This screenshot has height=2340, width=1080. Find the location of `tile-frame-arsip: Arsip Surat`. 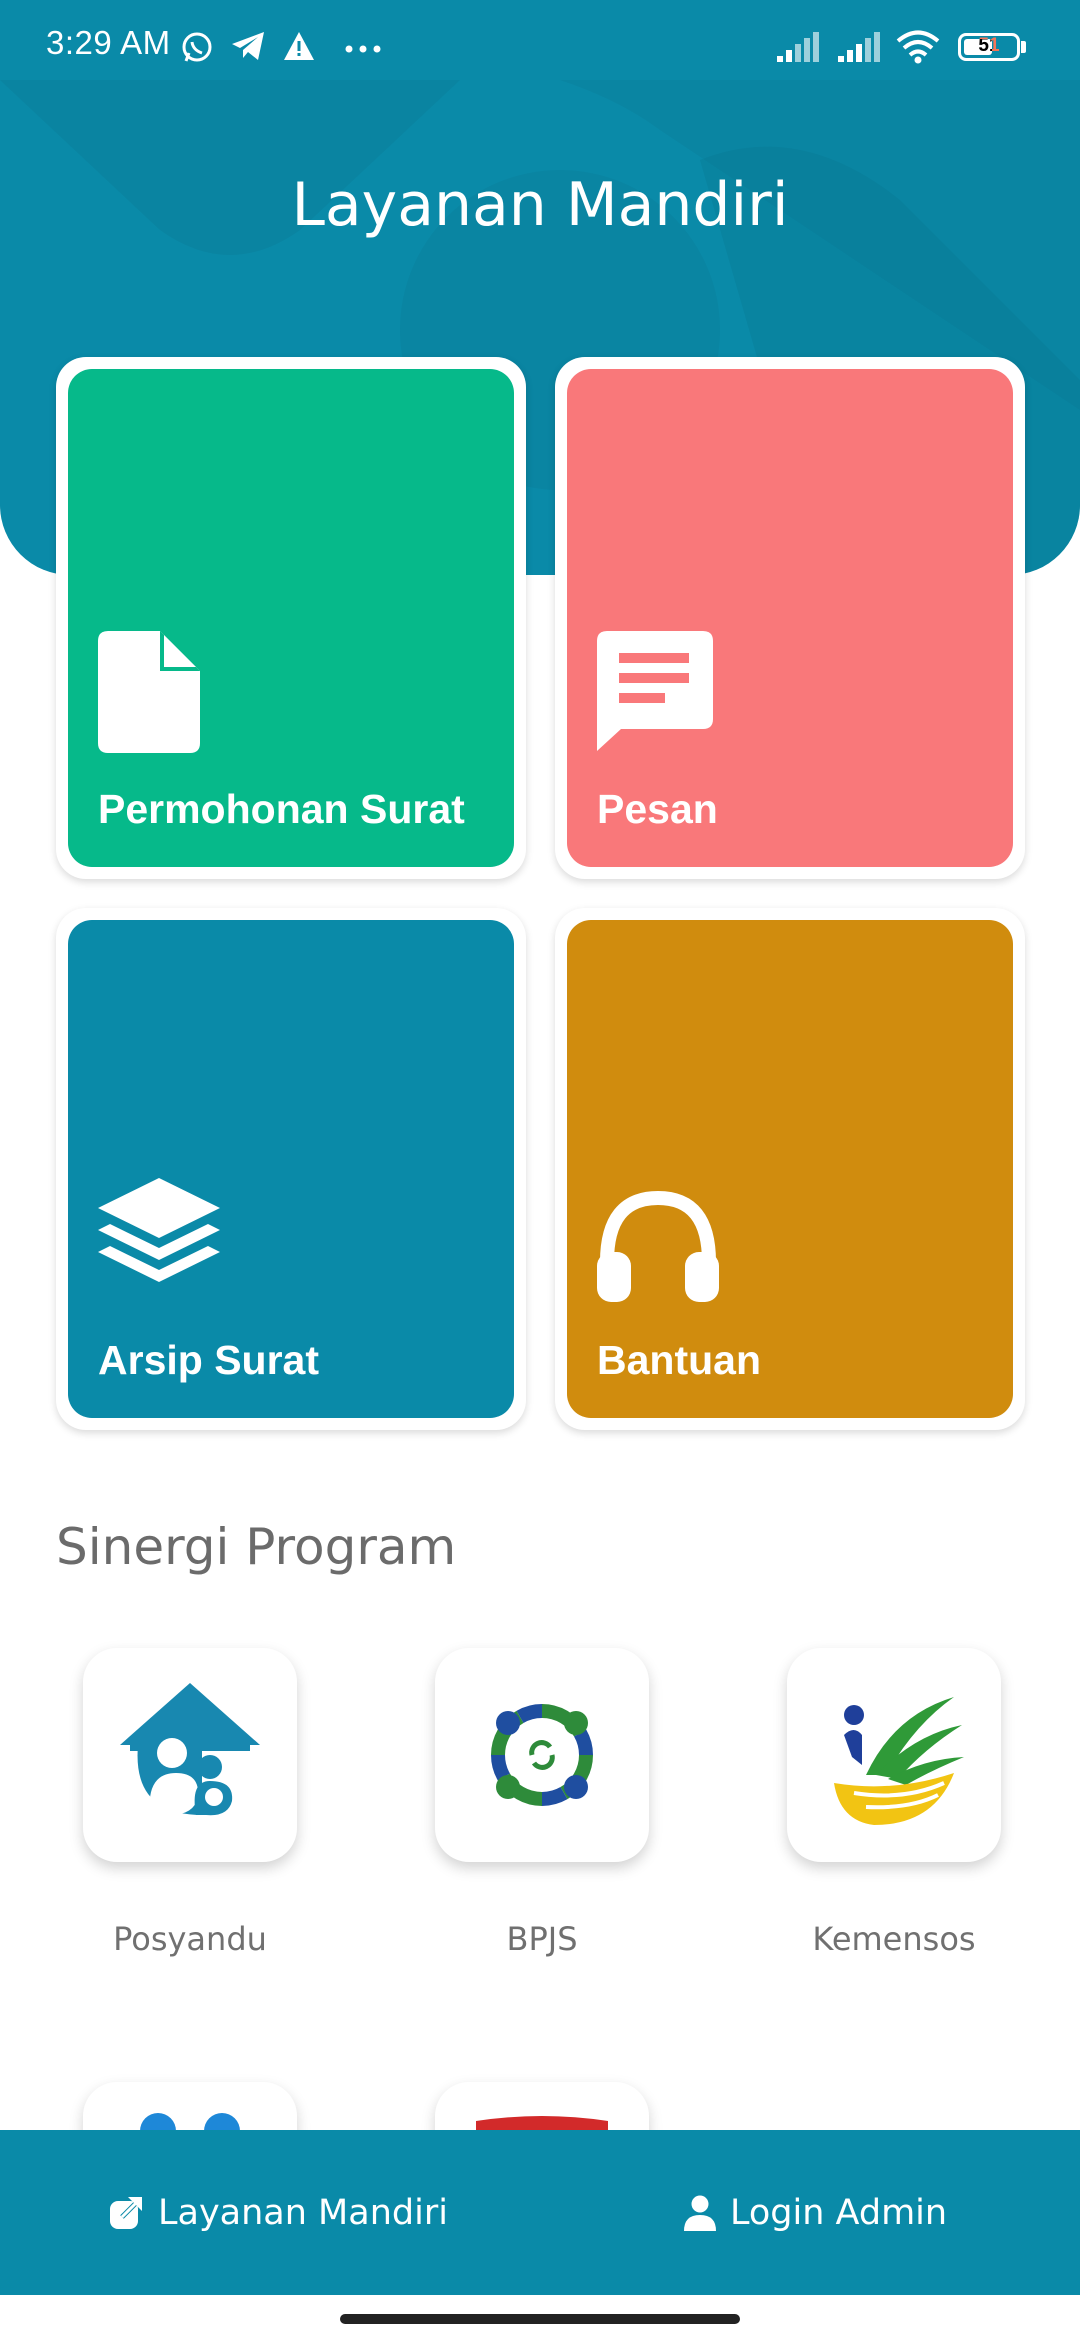

tile-frame-arsip: Arsip Surat is located at coordinates (291, 1169).